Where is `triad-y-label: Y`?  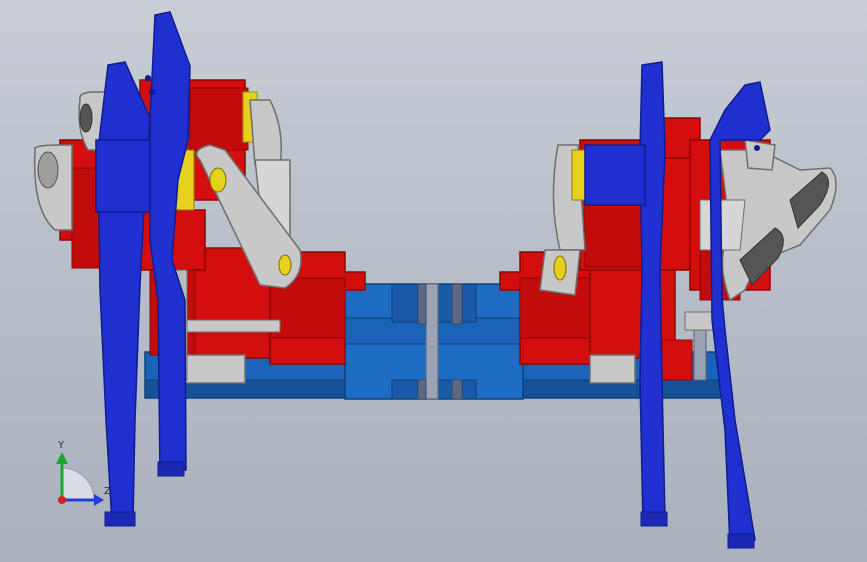
triad-y-label: Y is located at coordinates (61, 445).